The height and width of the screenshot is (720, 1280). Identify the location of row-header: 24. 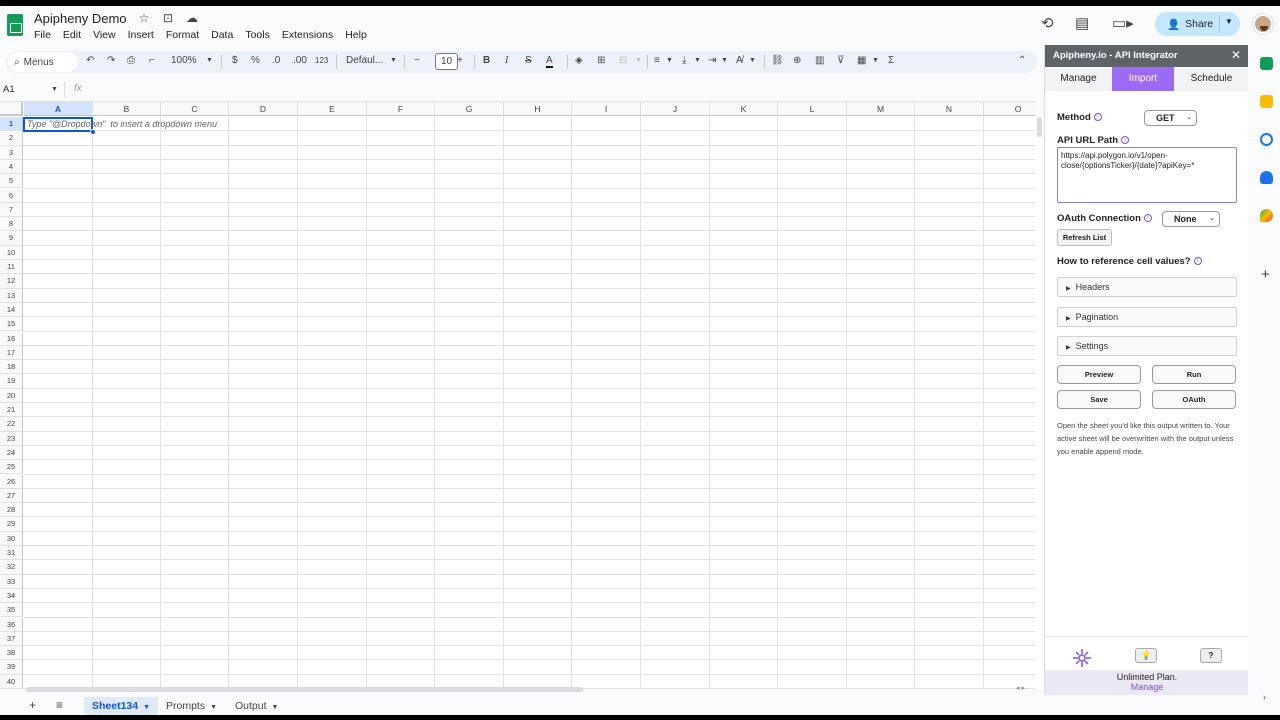
(11, 453).